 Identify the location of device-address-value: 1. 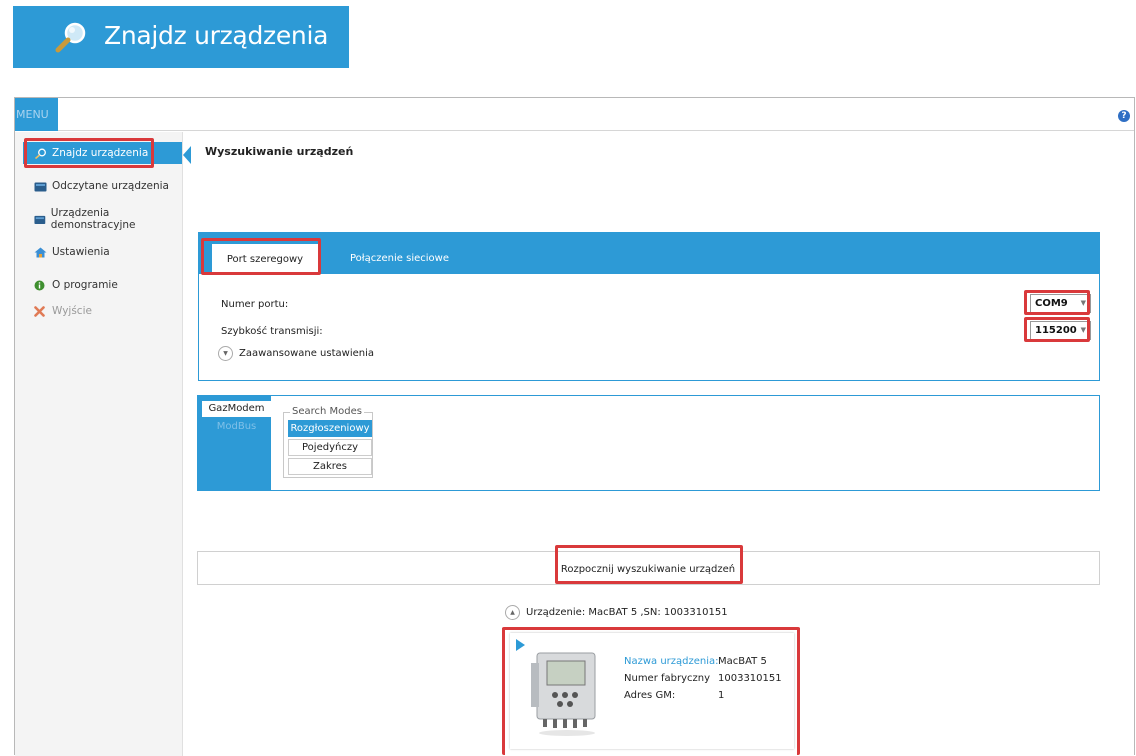
(721, 695).